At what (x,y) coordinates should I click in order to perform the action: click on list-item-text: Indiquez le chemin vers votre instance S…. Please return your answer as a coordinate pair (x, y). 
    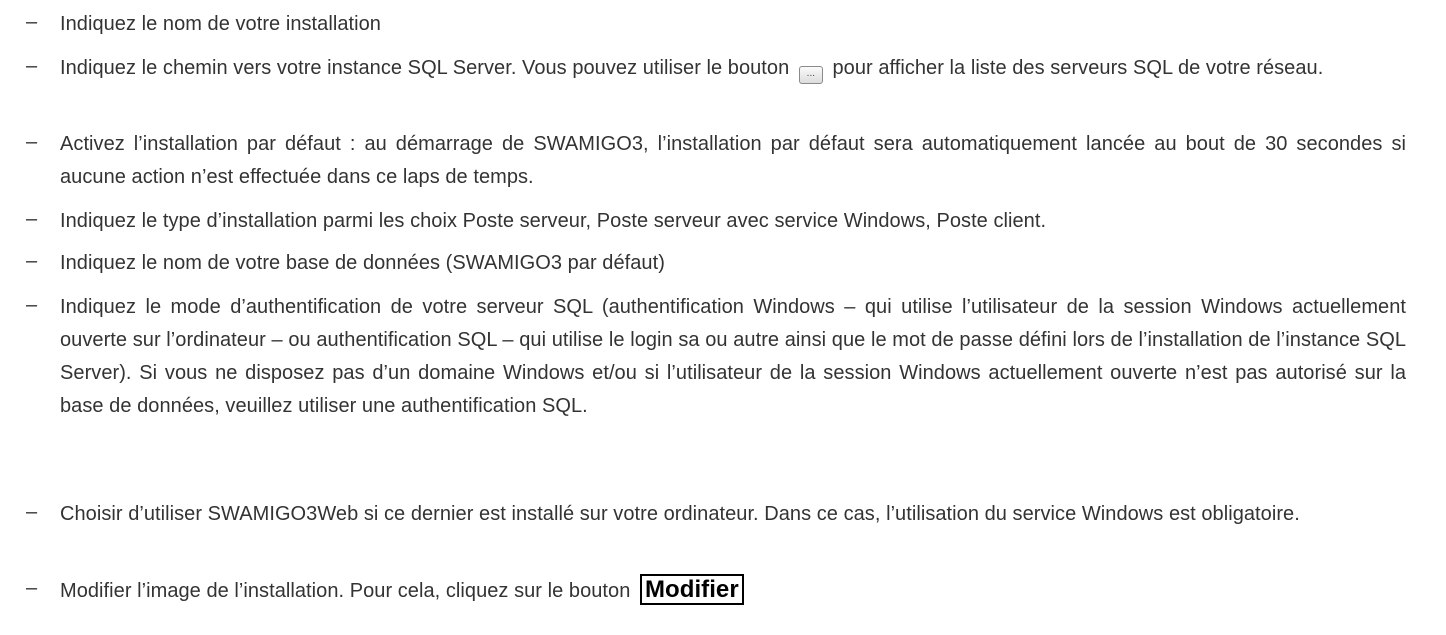
    Looking at the image, I should click on (733, 68).